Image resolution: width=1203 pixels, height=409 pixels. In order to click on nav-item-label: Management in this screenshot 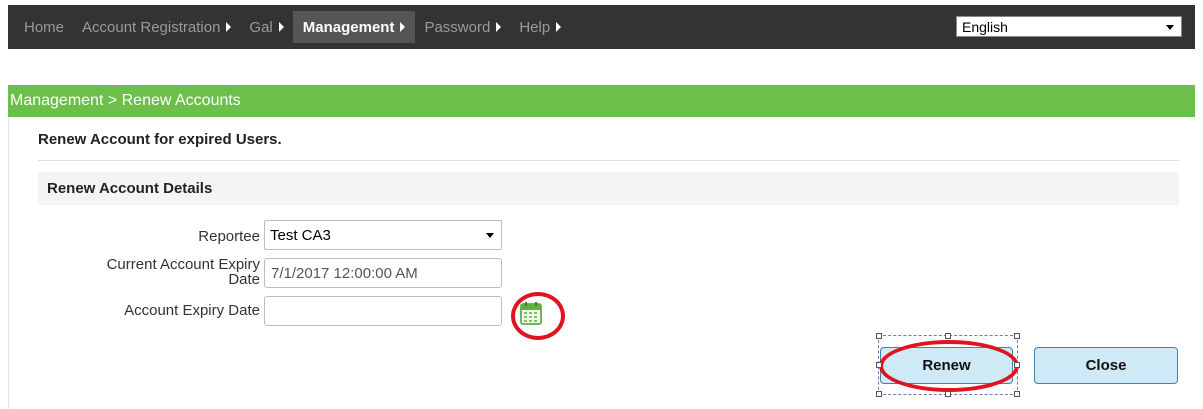, I will do `click(348, 27)`.